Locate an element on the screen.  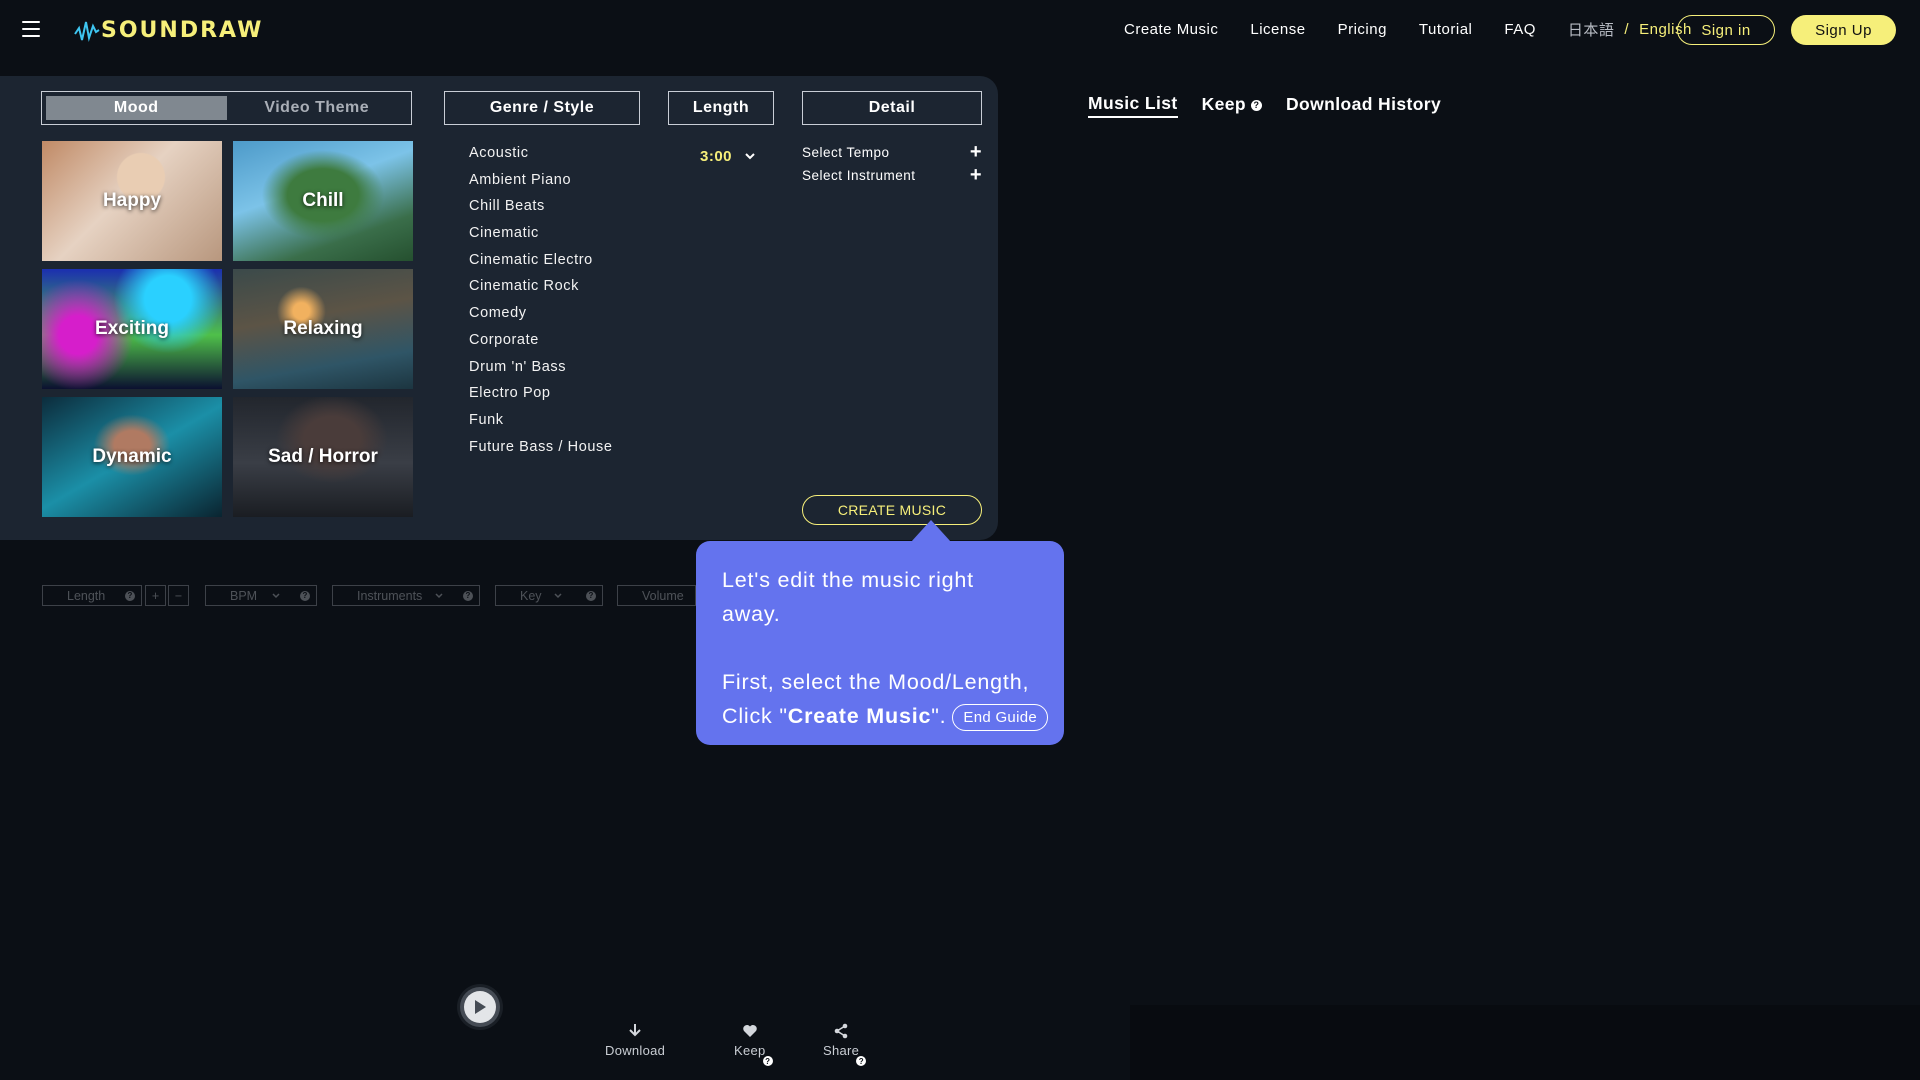
share-action: Share ? is located at coordinates (845, 1044).